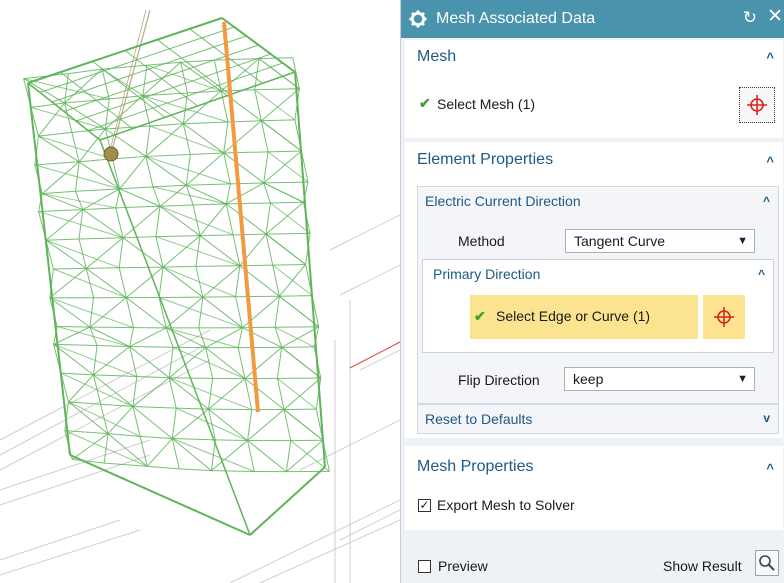 This screenshot has width=784, height=583. I want to click on probe-ball, so click(111, 154).